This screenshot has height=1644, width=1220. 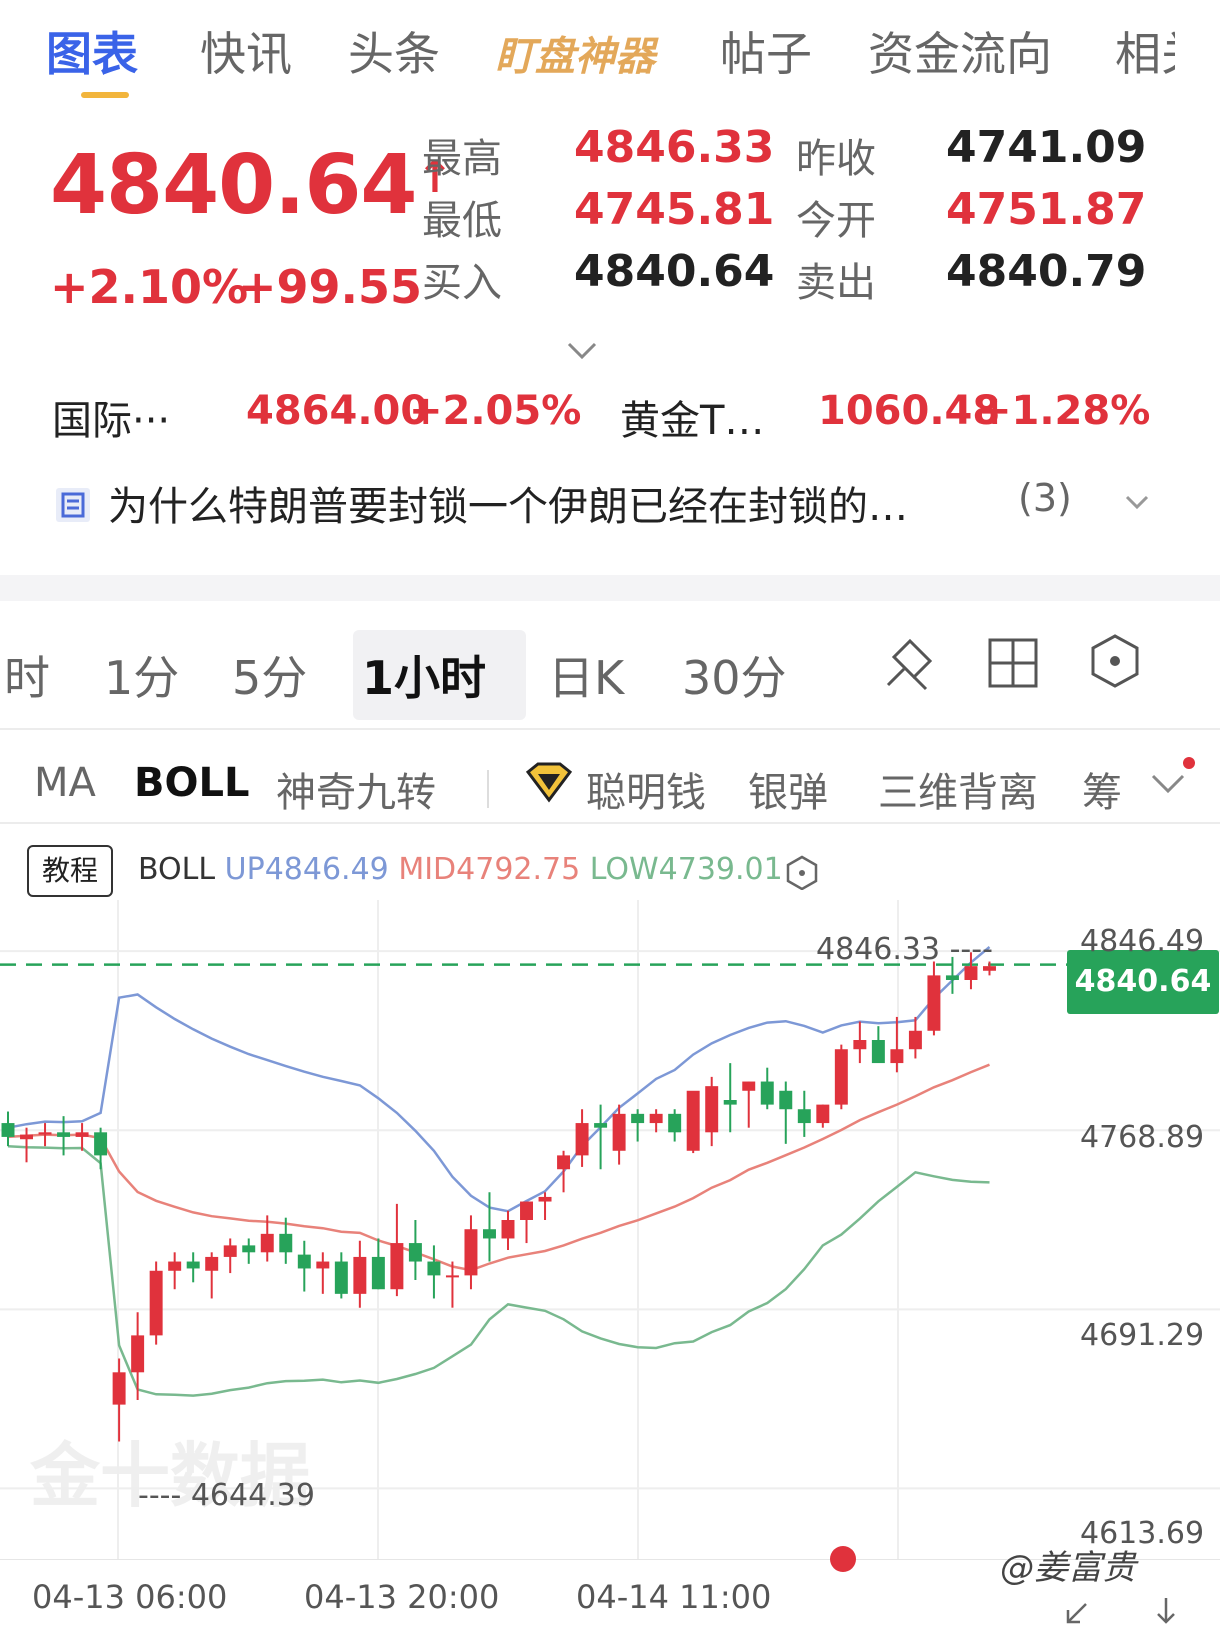 I want to click on indicator-ma: MA, so click(x=65, y=783).